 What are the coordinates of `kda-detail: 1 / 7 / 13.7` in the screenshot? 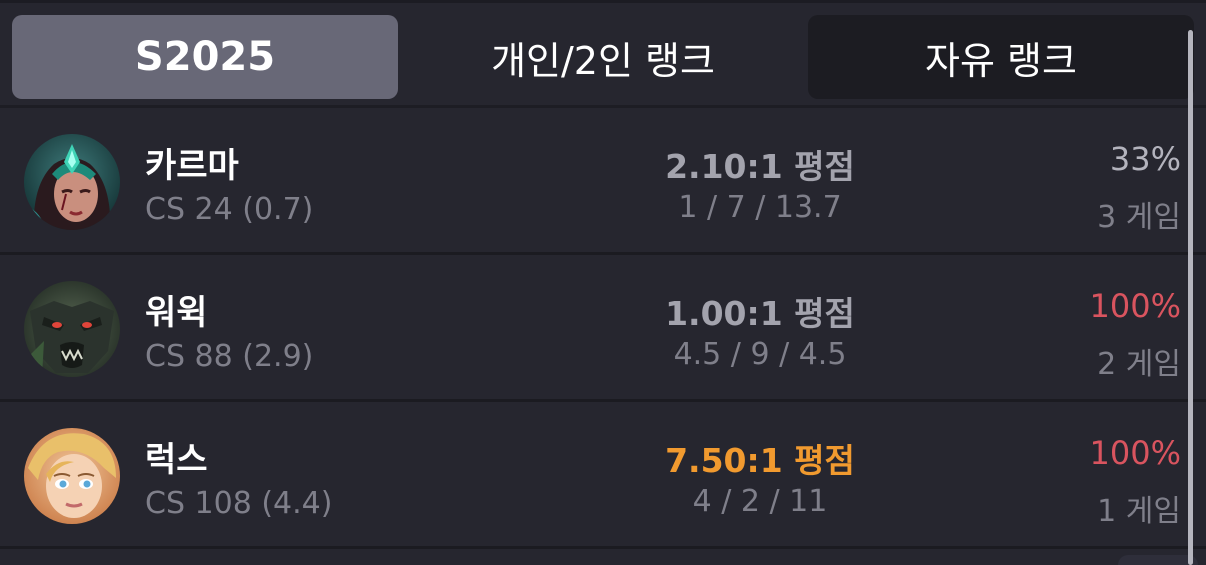 It's located at (760, 207).